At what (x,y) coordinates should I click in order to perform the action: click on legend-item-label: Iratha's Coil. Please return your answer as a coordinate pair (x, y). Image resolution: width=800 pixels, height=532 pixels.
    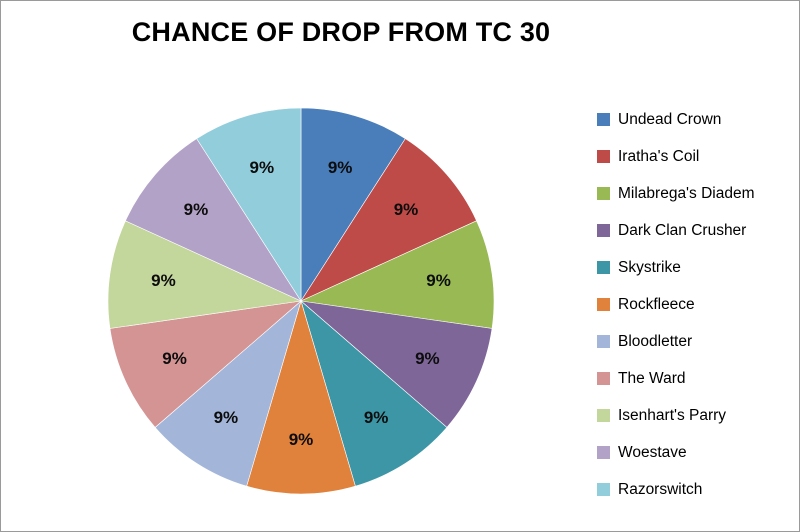
    Looking at the image, I should click on (659, 156).